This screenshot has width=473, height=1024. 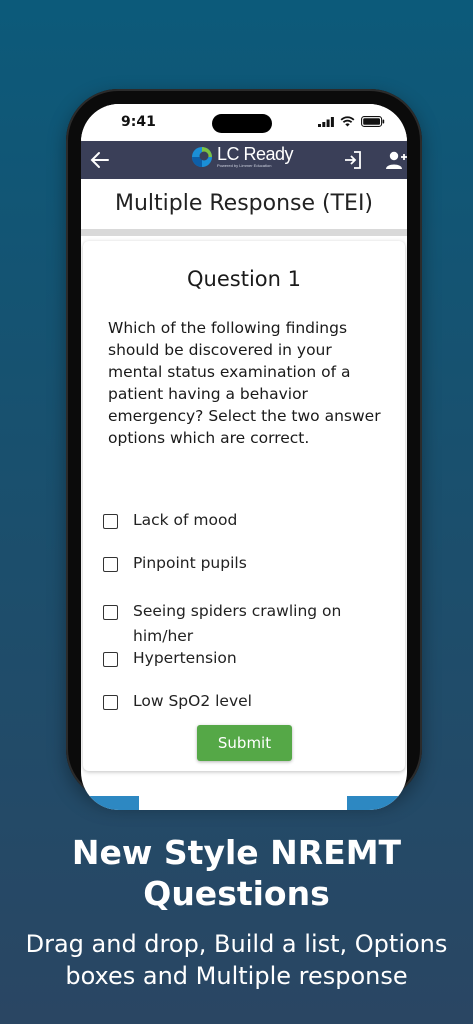 What do you see at coordinates (100, 160) in the screenshot?
I see `arrow-left-icon` at bounding box center [100, 160].